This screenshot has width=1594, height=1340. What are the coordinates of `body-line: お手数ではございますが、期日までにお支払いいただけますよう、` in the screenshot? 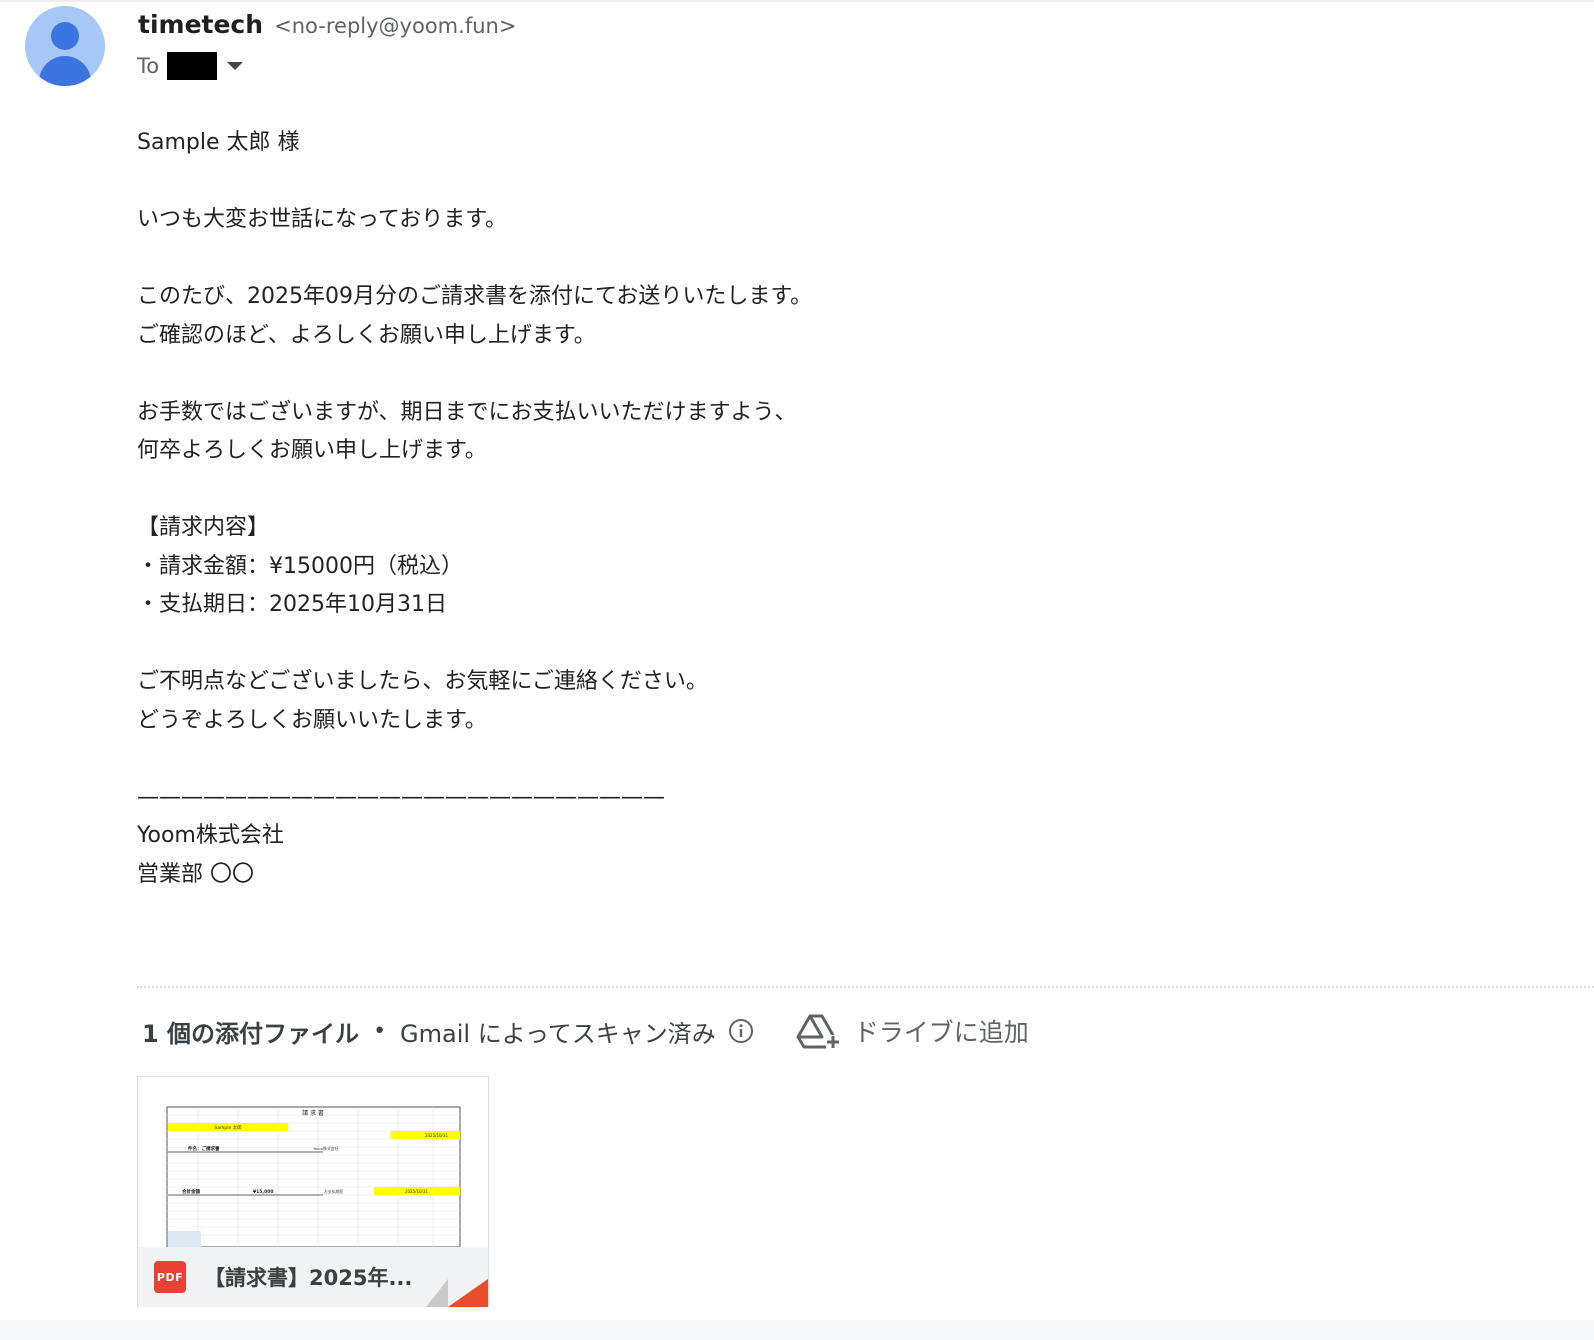 It's located at (467, 412).